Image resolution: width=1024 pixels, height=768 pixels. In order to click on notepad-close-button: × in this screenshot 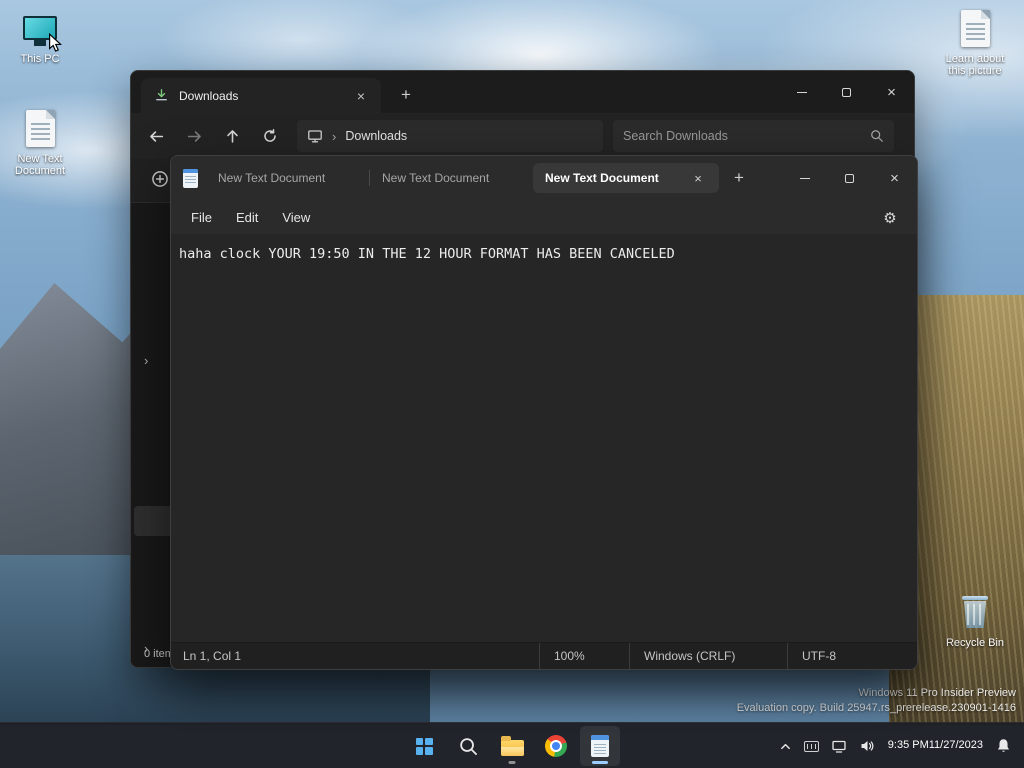, I will do `click(894, 178)`.